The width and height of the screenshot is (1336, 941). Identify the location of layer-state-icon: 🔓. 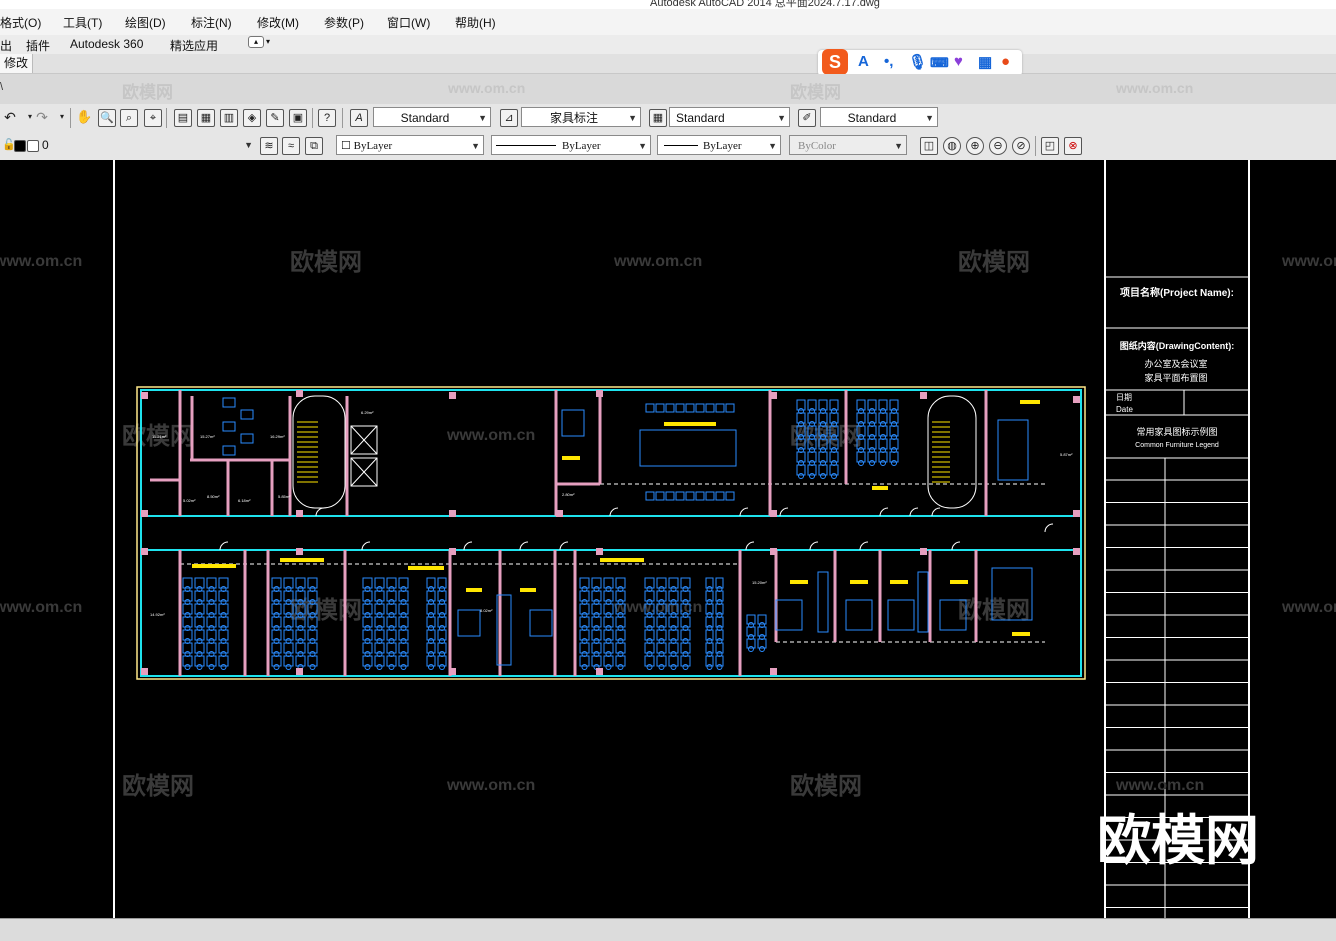
(9, 145).